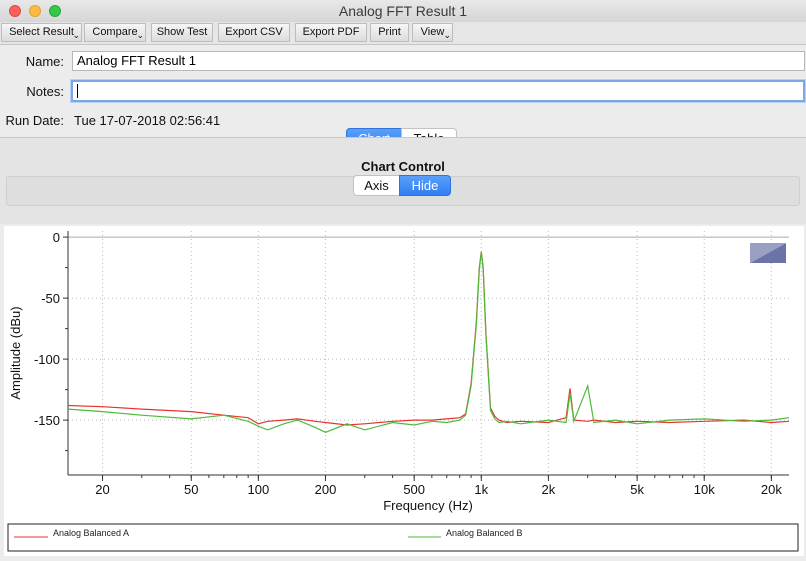 This screenshot has width=806, height=561. What do you see at coordinates (77, 91) in the screenshot?
I see `text-caret` at bounding box center [77, 91].